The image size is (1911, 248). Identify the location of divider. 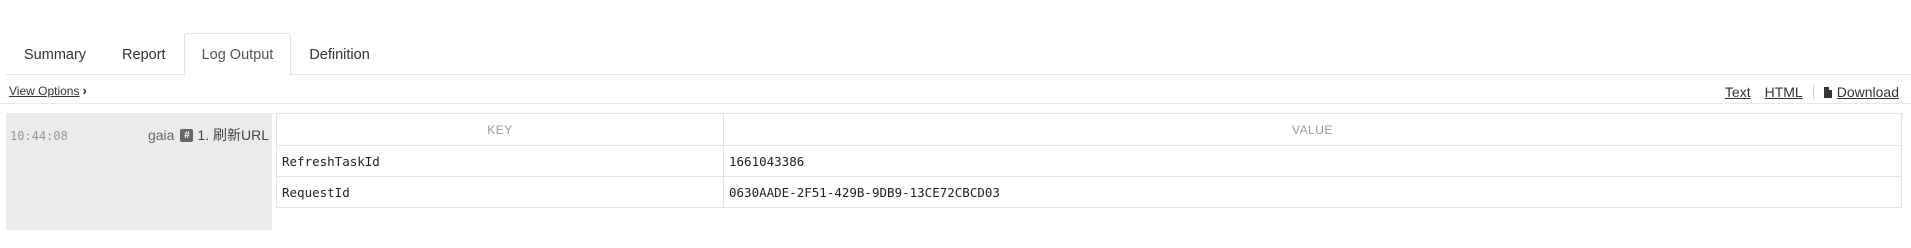
(1813, 92).